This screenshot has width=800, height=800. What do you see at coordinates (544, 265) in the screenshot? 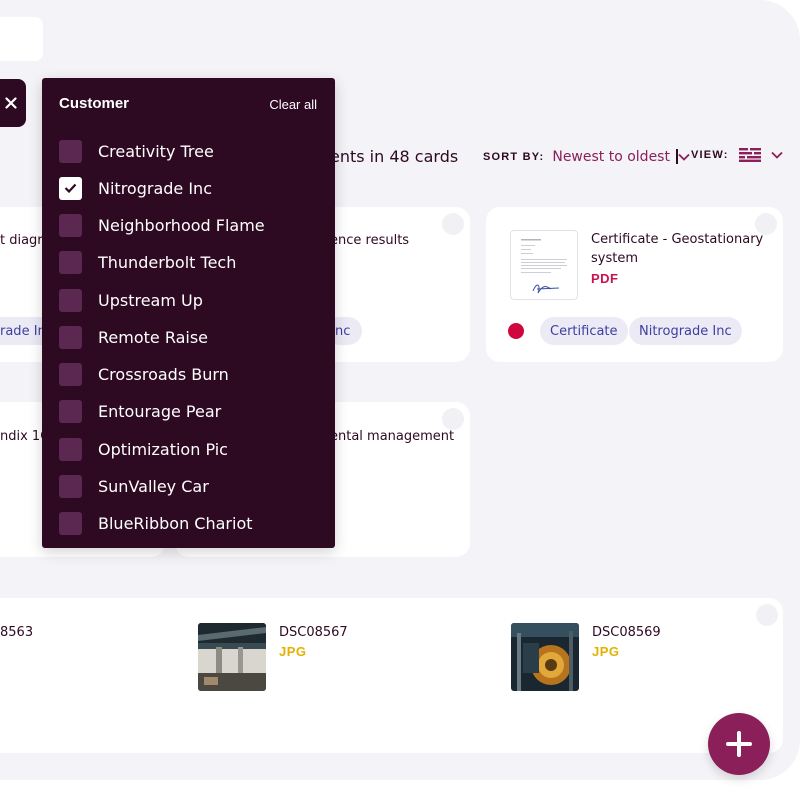
I see `document-thumbnail` at bounding box center [544, 265].